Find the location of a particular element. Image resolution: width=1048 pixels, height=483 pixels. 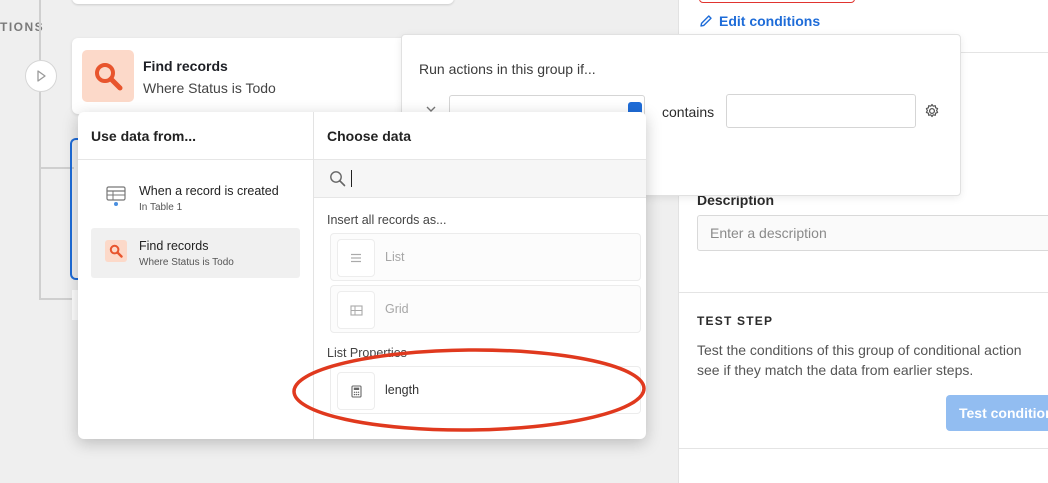

condition-value-input is located at coordinates (821, 111).